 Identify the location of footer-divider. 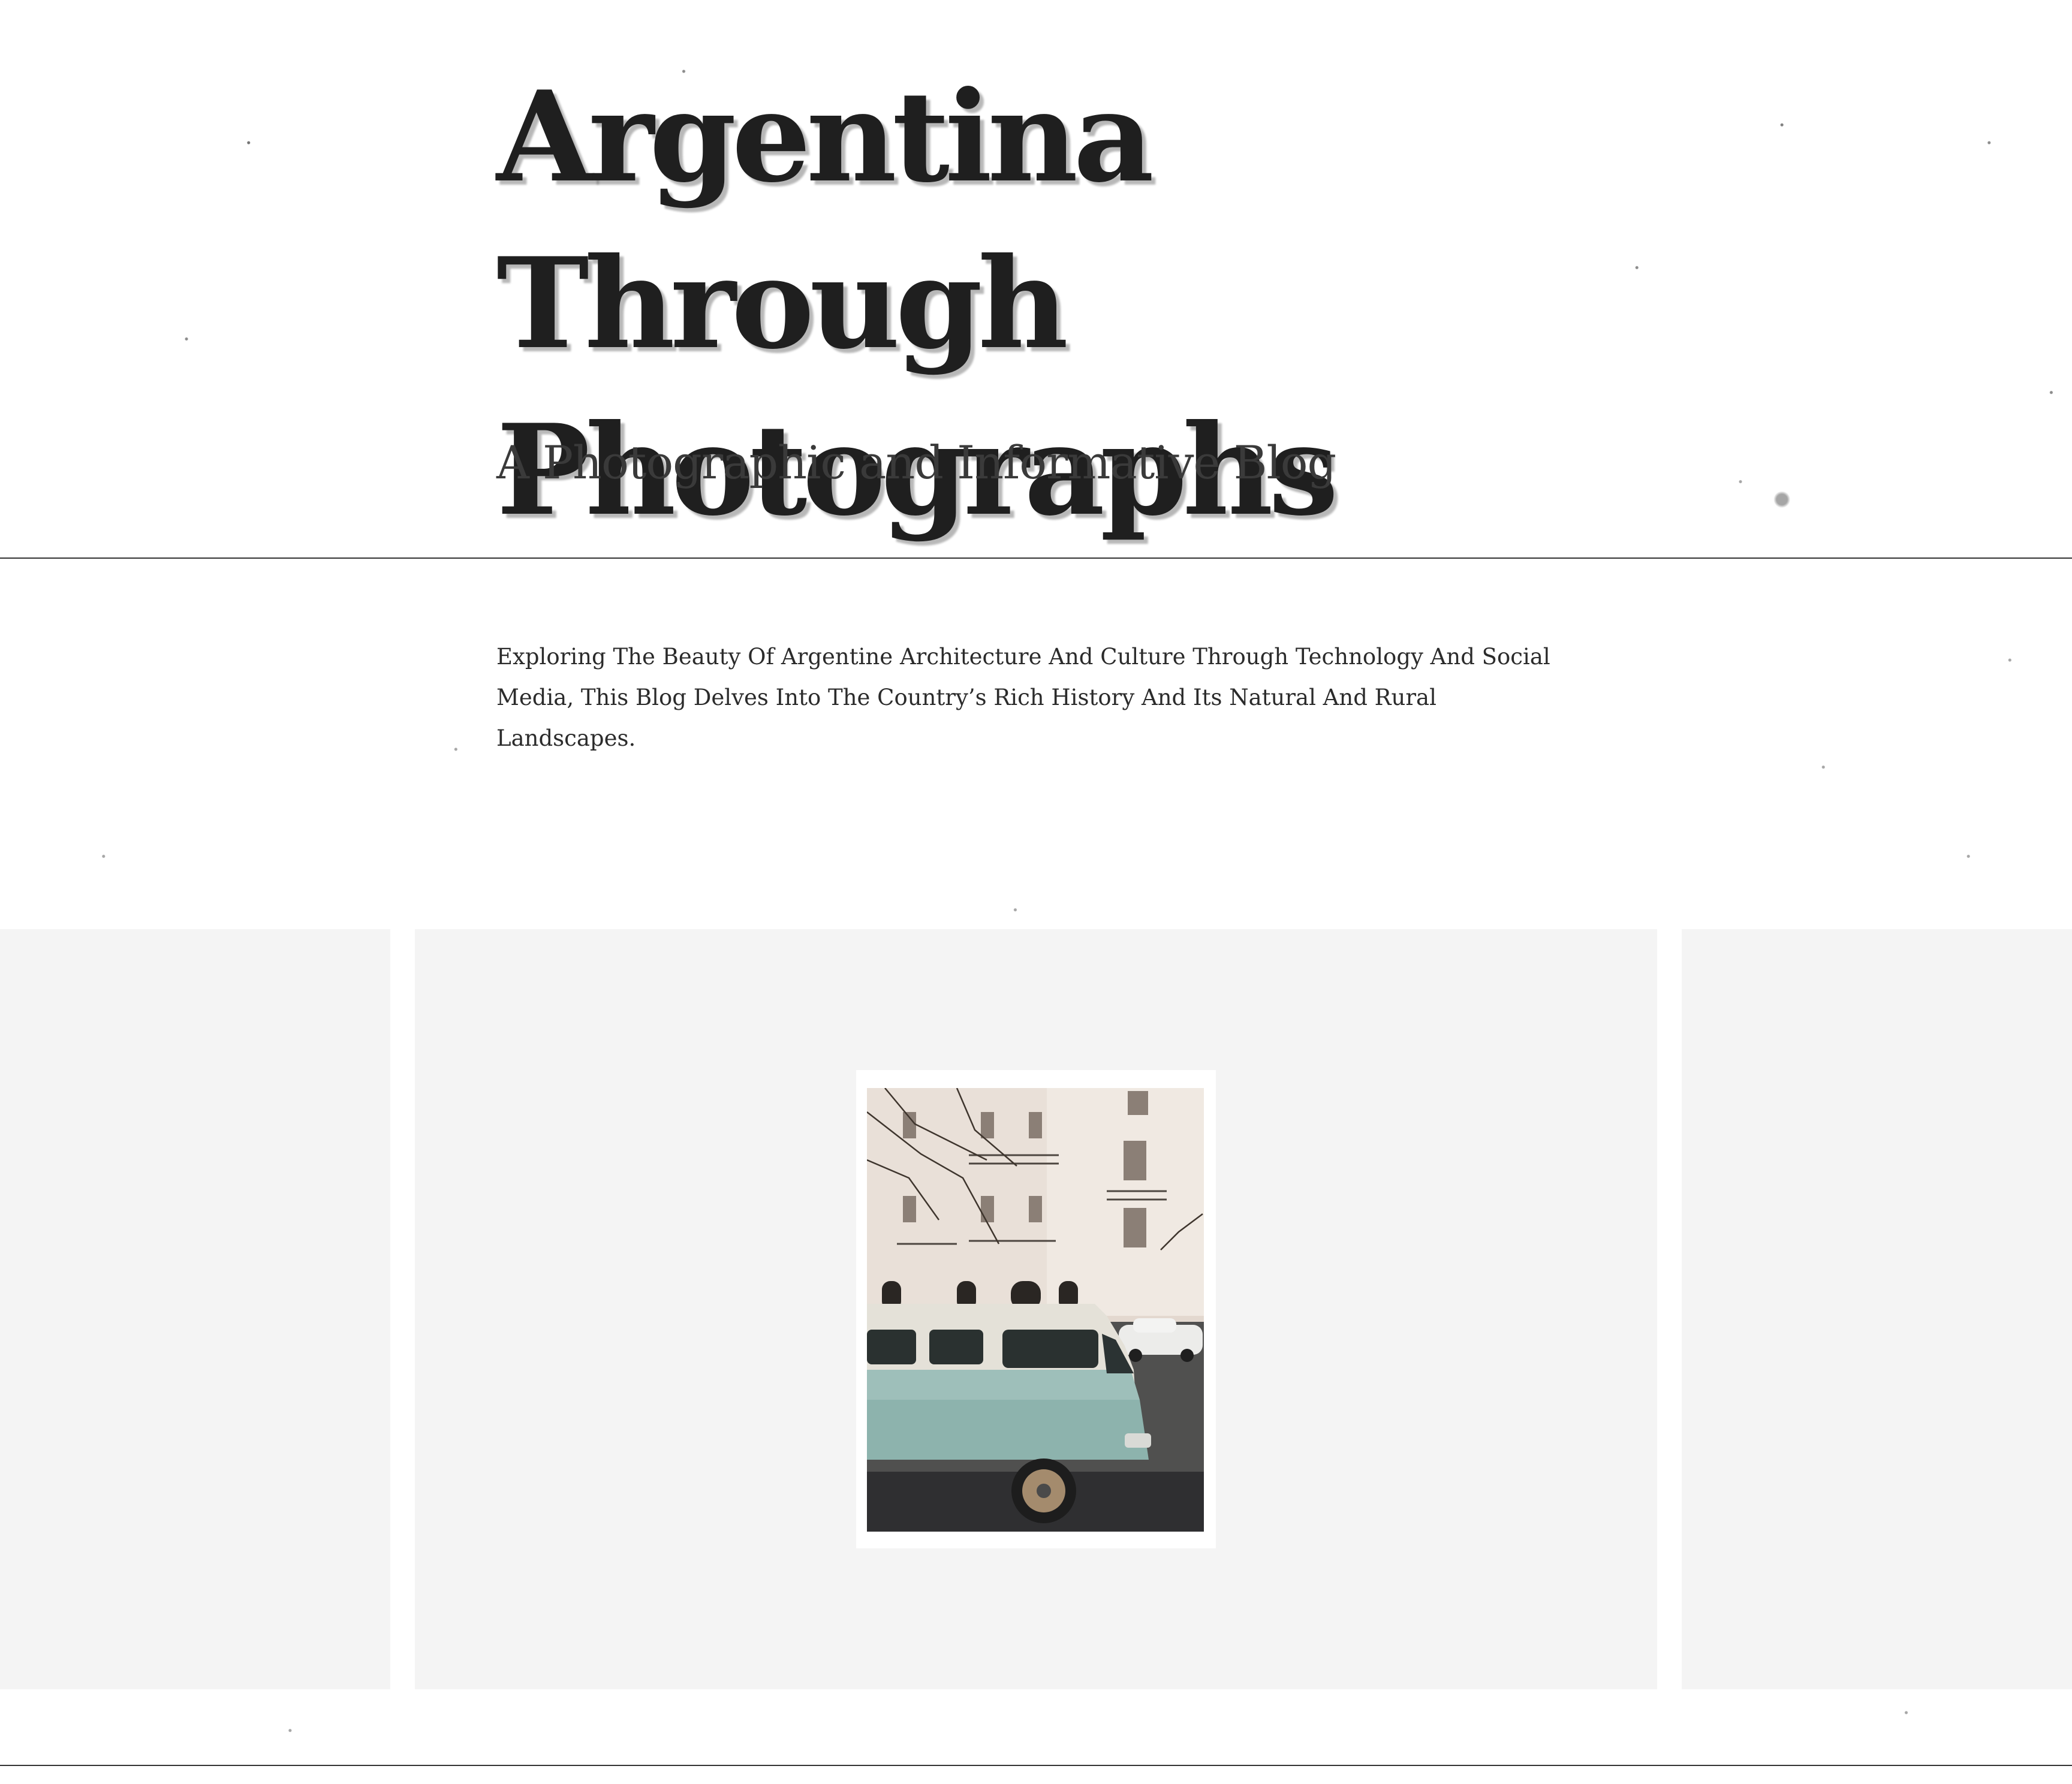
(1036, 1765).